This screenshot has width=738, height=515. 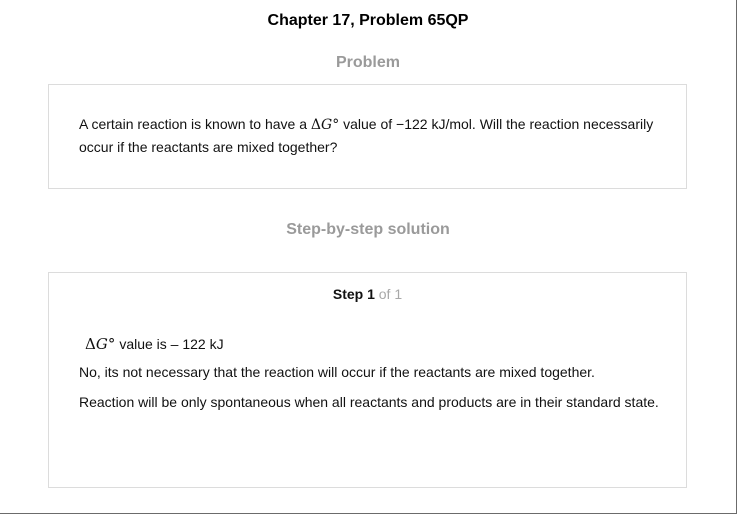 I want to click on delta-g-formula: ΔG°, so click(x=100, y=344).